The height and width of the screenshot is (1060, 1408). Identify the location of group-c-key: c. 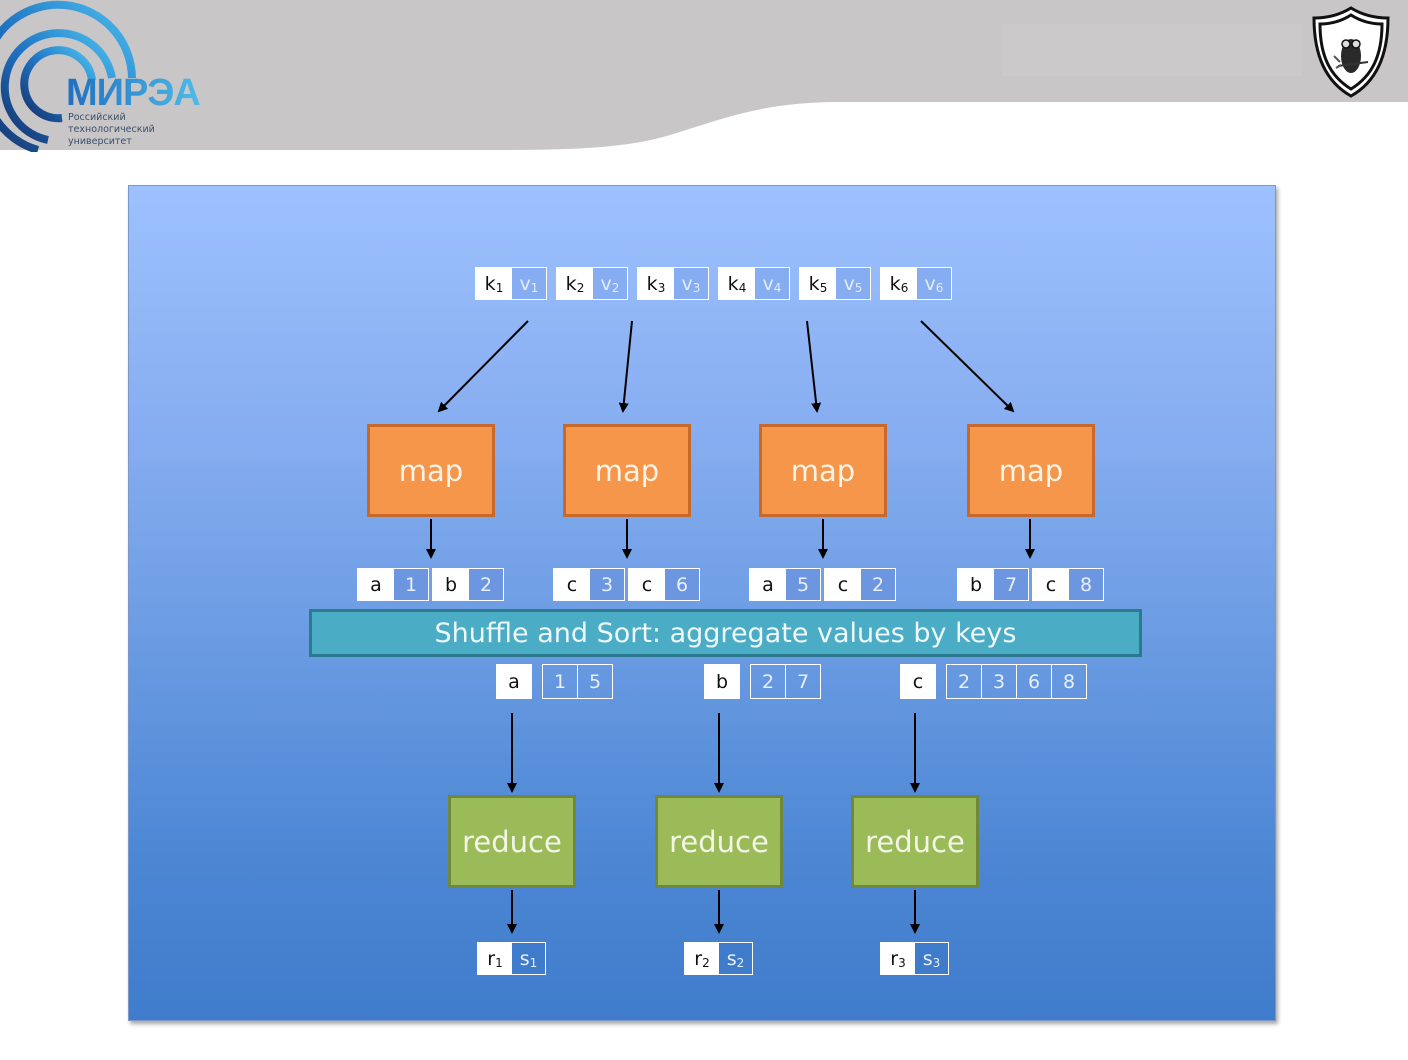
(918, 681).